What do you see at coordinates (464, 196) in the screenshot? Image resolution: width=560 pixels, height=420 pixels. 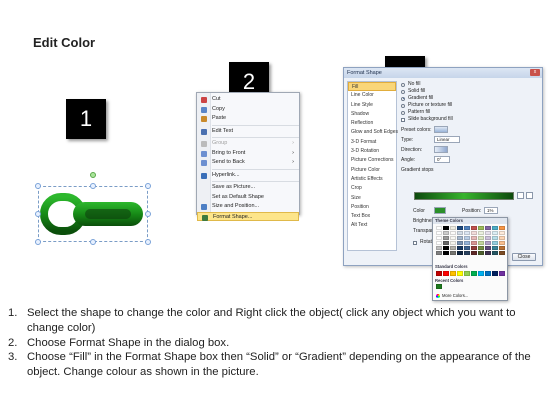 I see `gradient-bar` at bounding box center [464, 196].